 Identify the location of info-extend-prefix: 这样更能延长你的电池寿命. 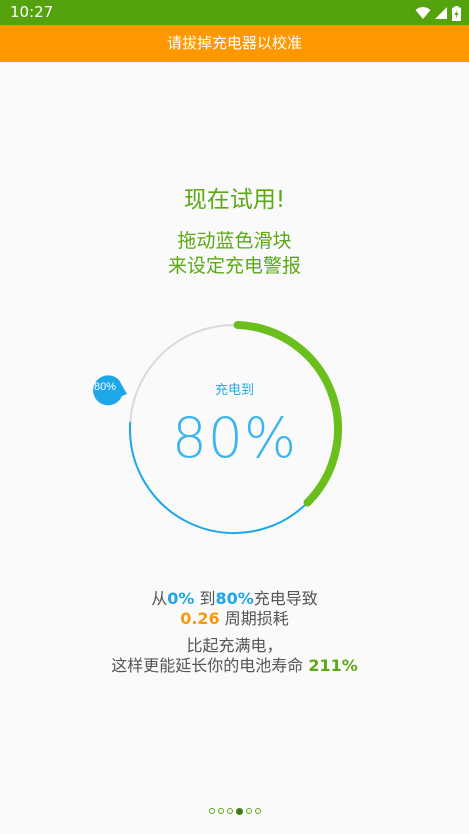
(210, 665).